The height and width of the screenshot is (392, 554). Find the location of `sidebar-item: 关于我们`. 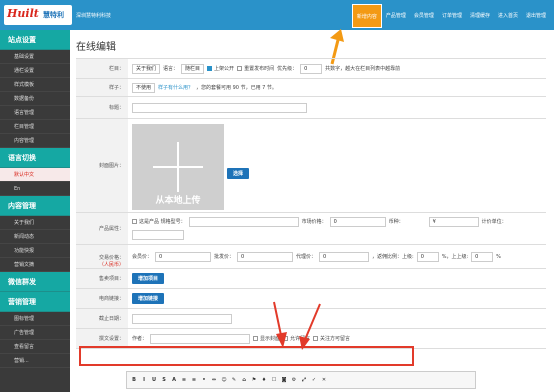

sidebar-item: 关于我们 is located at coordinates (35, 223).